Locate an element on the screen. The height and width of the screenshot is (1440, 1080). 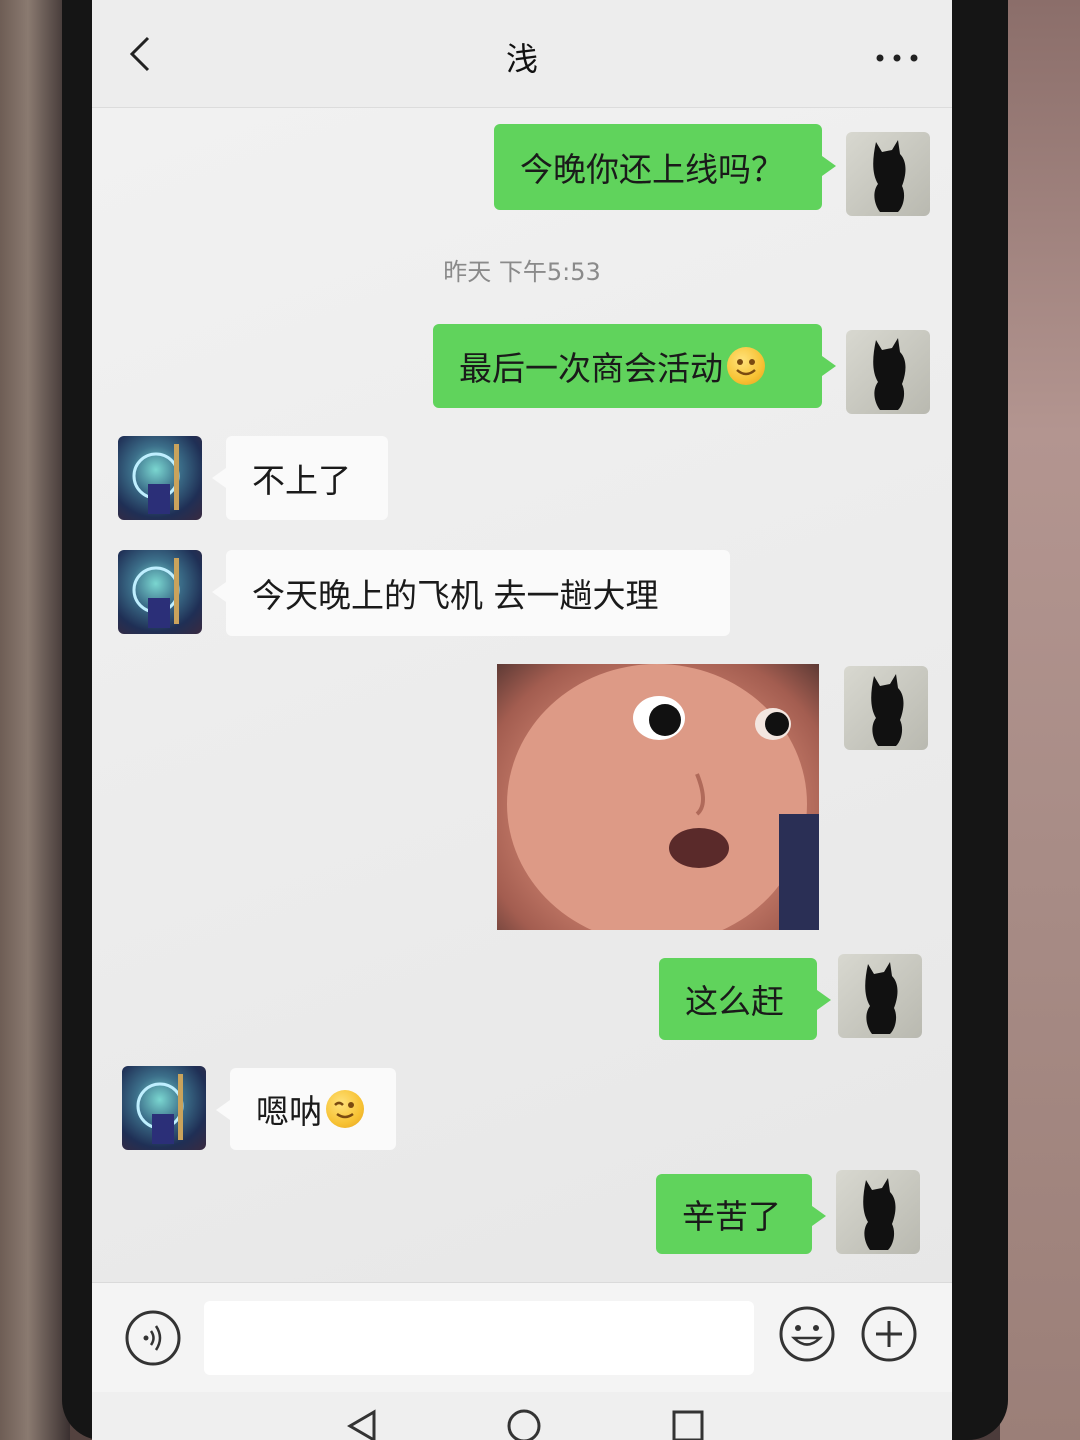
wink-emoji-icon is located at coordinates (345, 1109).